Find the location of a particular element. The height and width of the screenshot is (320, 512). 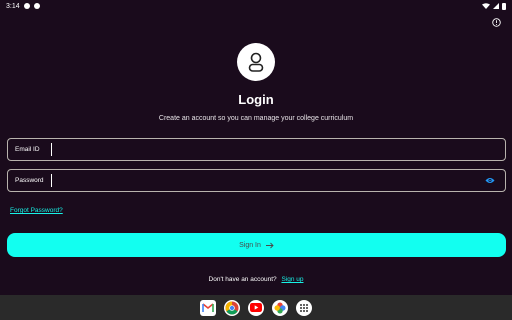

wifi-icon is located at coordinates (486, 6).